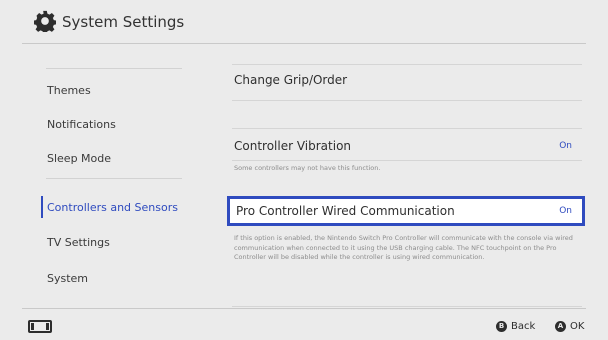 The height and width of the screenshot is (340, 608). What do you see at coordinates (81, 124) in the screenshot?
I see `sidebar-item-notifications: Notifications` at bounding box center [81, 124].